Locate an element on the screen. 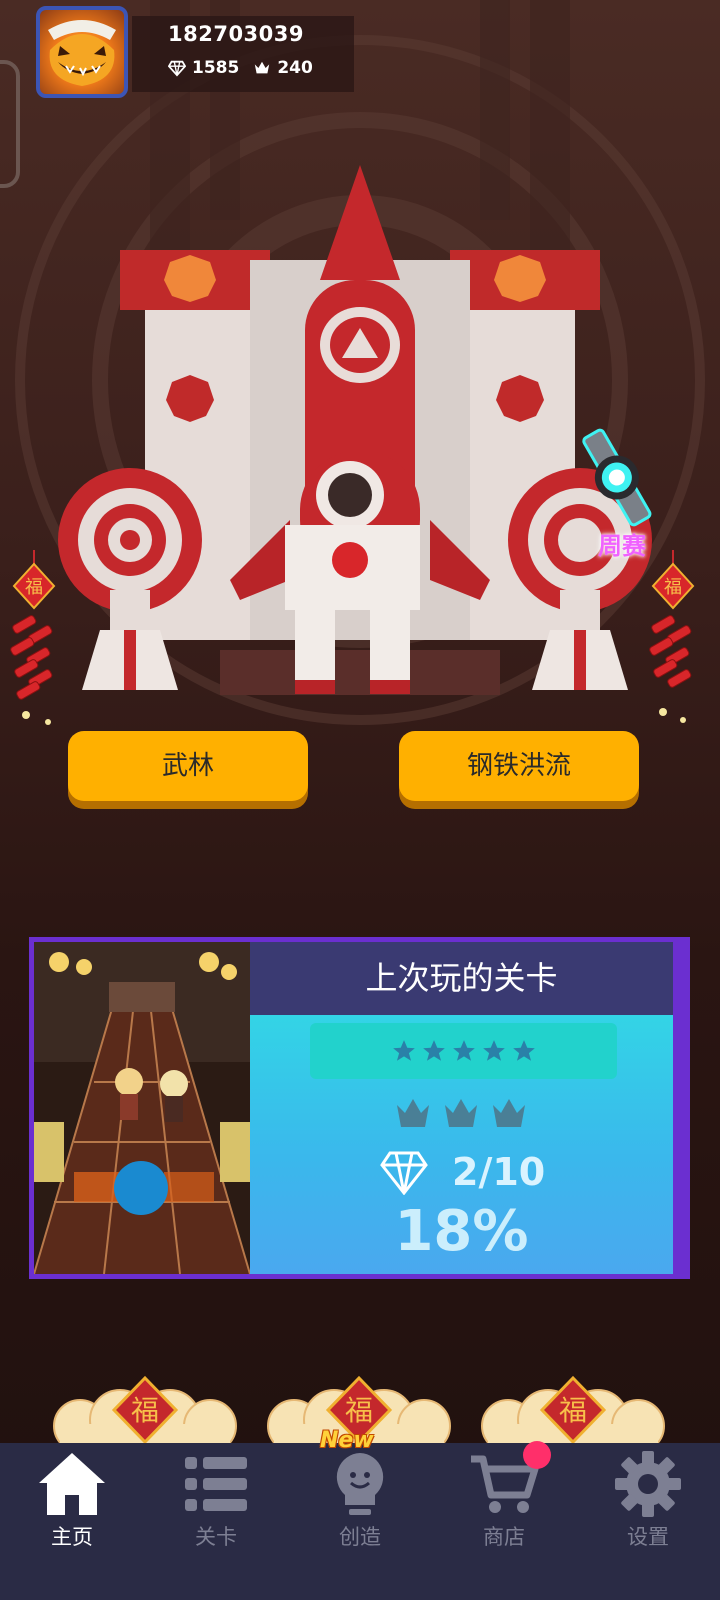 This screenshot has width=720, height=1600. crown-count: 240 is located at coordinates (295, 68).